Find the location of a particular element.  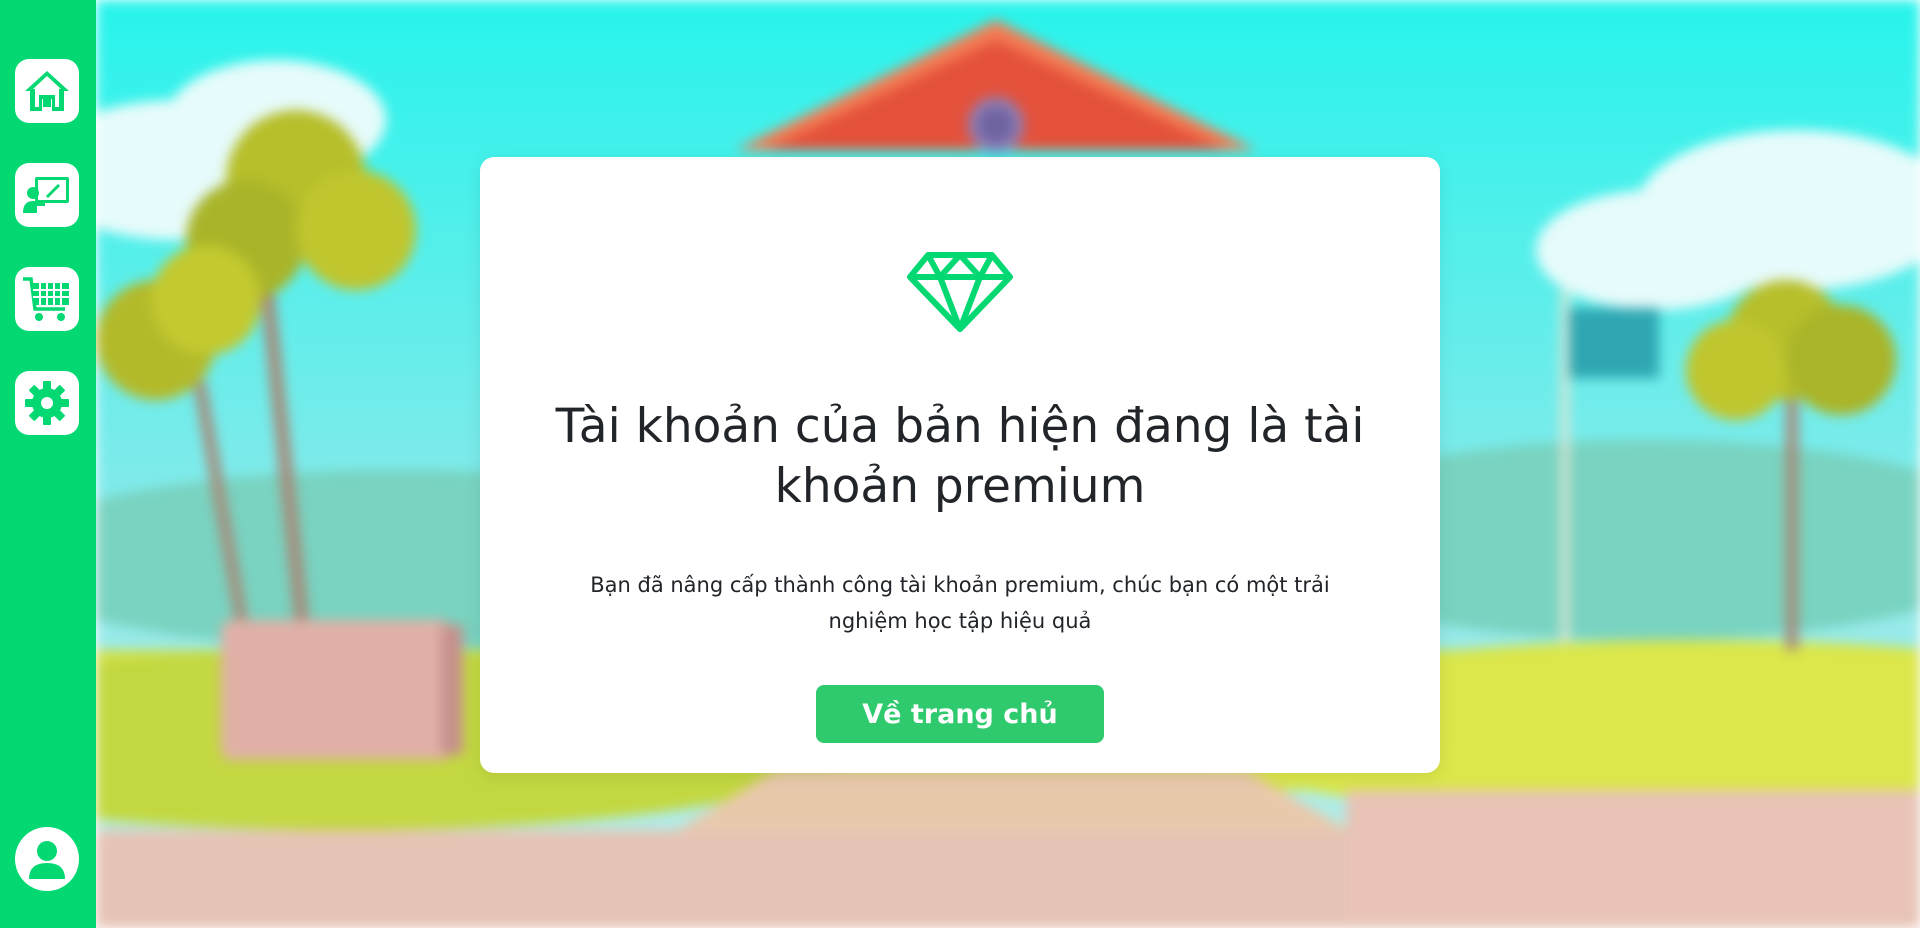

user-icon is located at coordinates (47, 860).